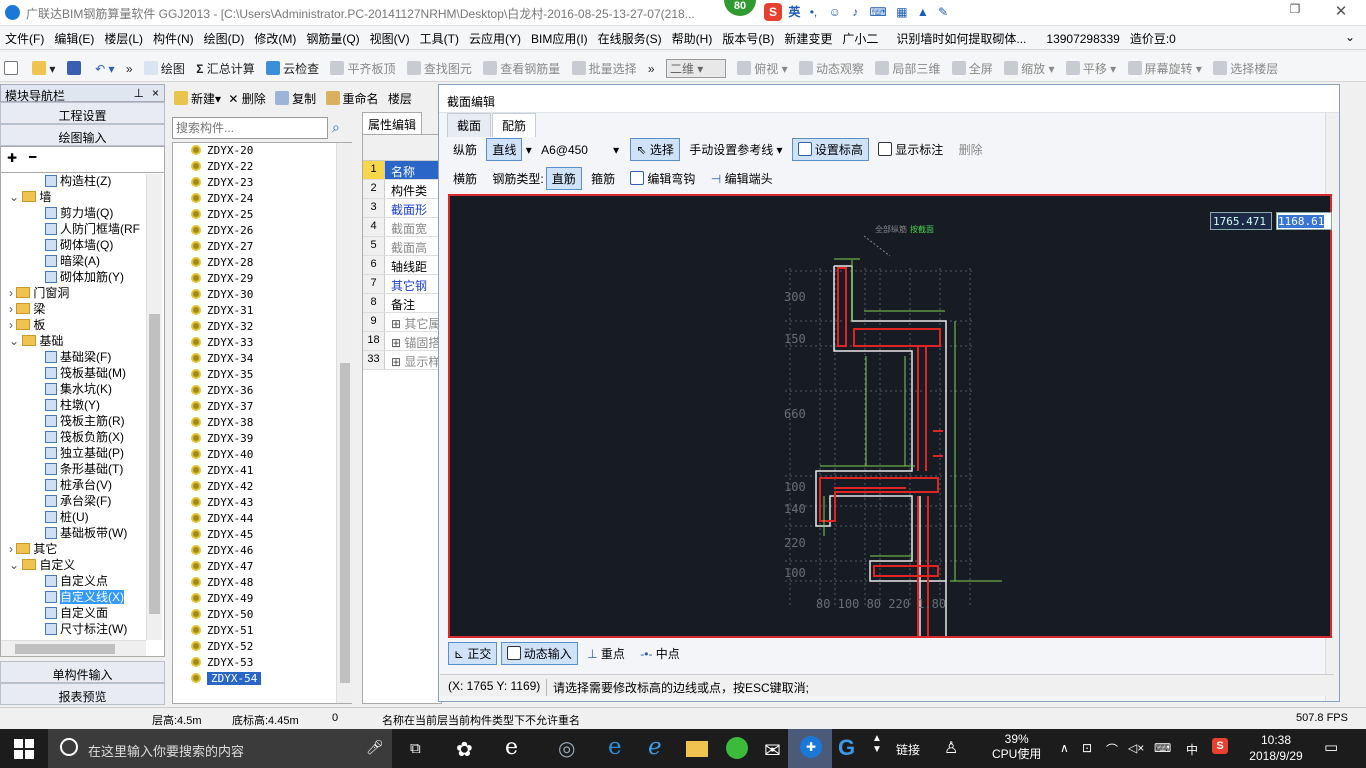 This screenshot has height=768, width=1366. Describe the element at coordinates (220, 748) in the screenshot. I see `taskbar-search-box: 在这里输入你要搜索的内容 🎤︎` at that location.